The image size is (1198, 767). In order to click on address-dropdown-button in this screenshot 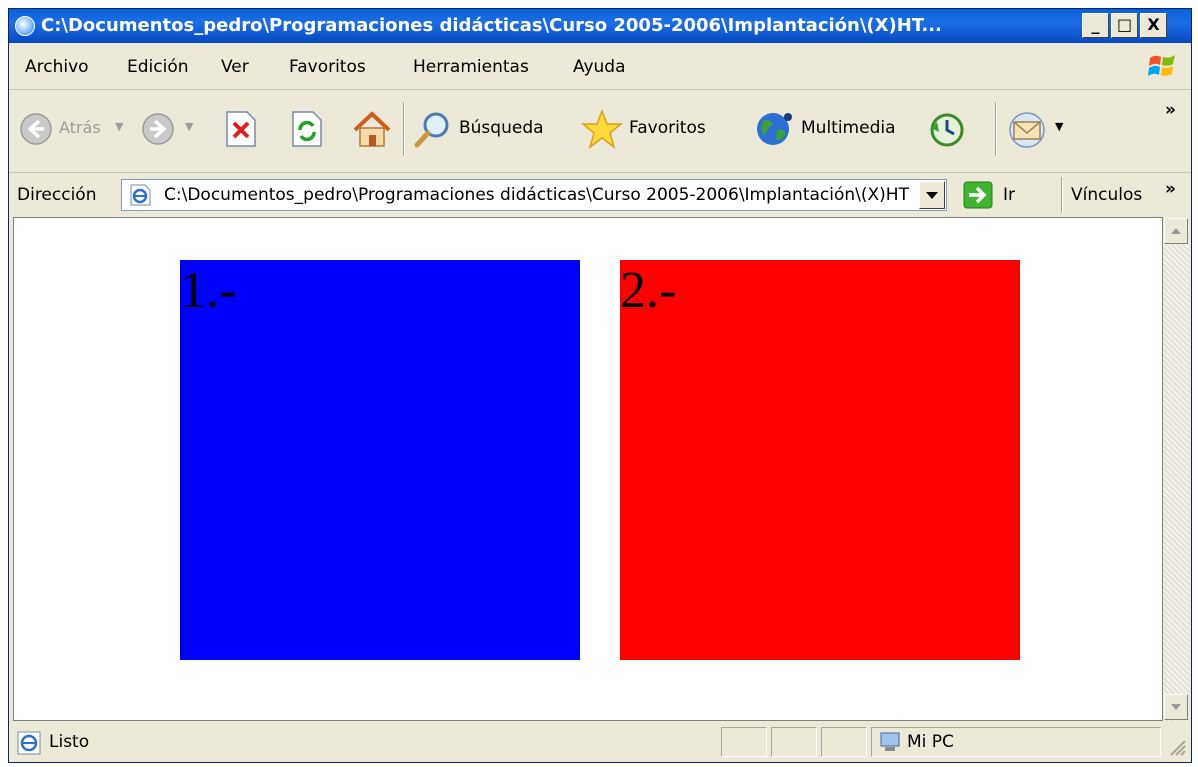, I will do `click(932, 195)`.